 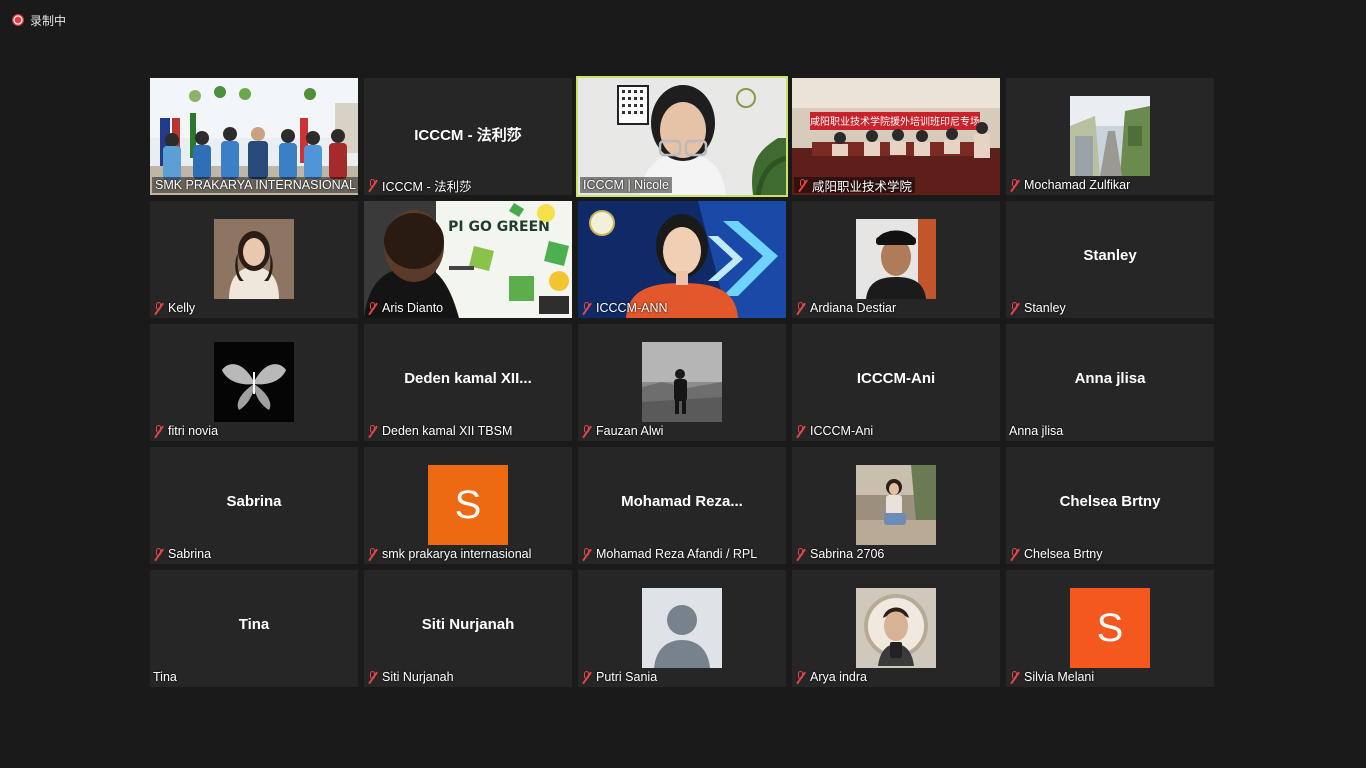 I want to click on participant-display-name: Siti Nurjanah, so click(x=468, y=624).